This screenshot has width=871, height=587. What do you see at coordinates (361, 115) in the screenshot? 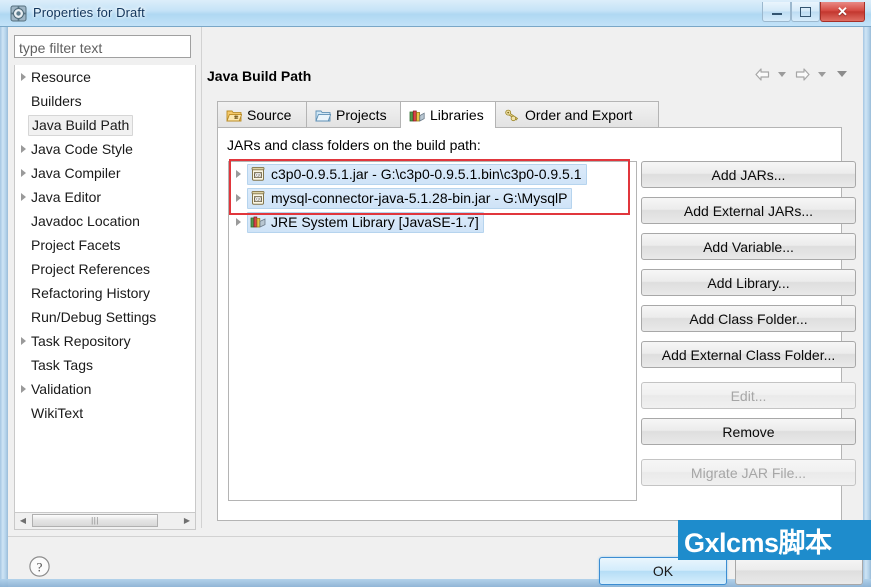
I see `tab-label: Projects` at bounding box center [361, 115].